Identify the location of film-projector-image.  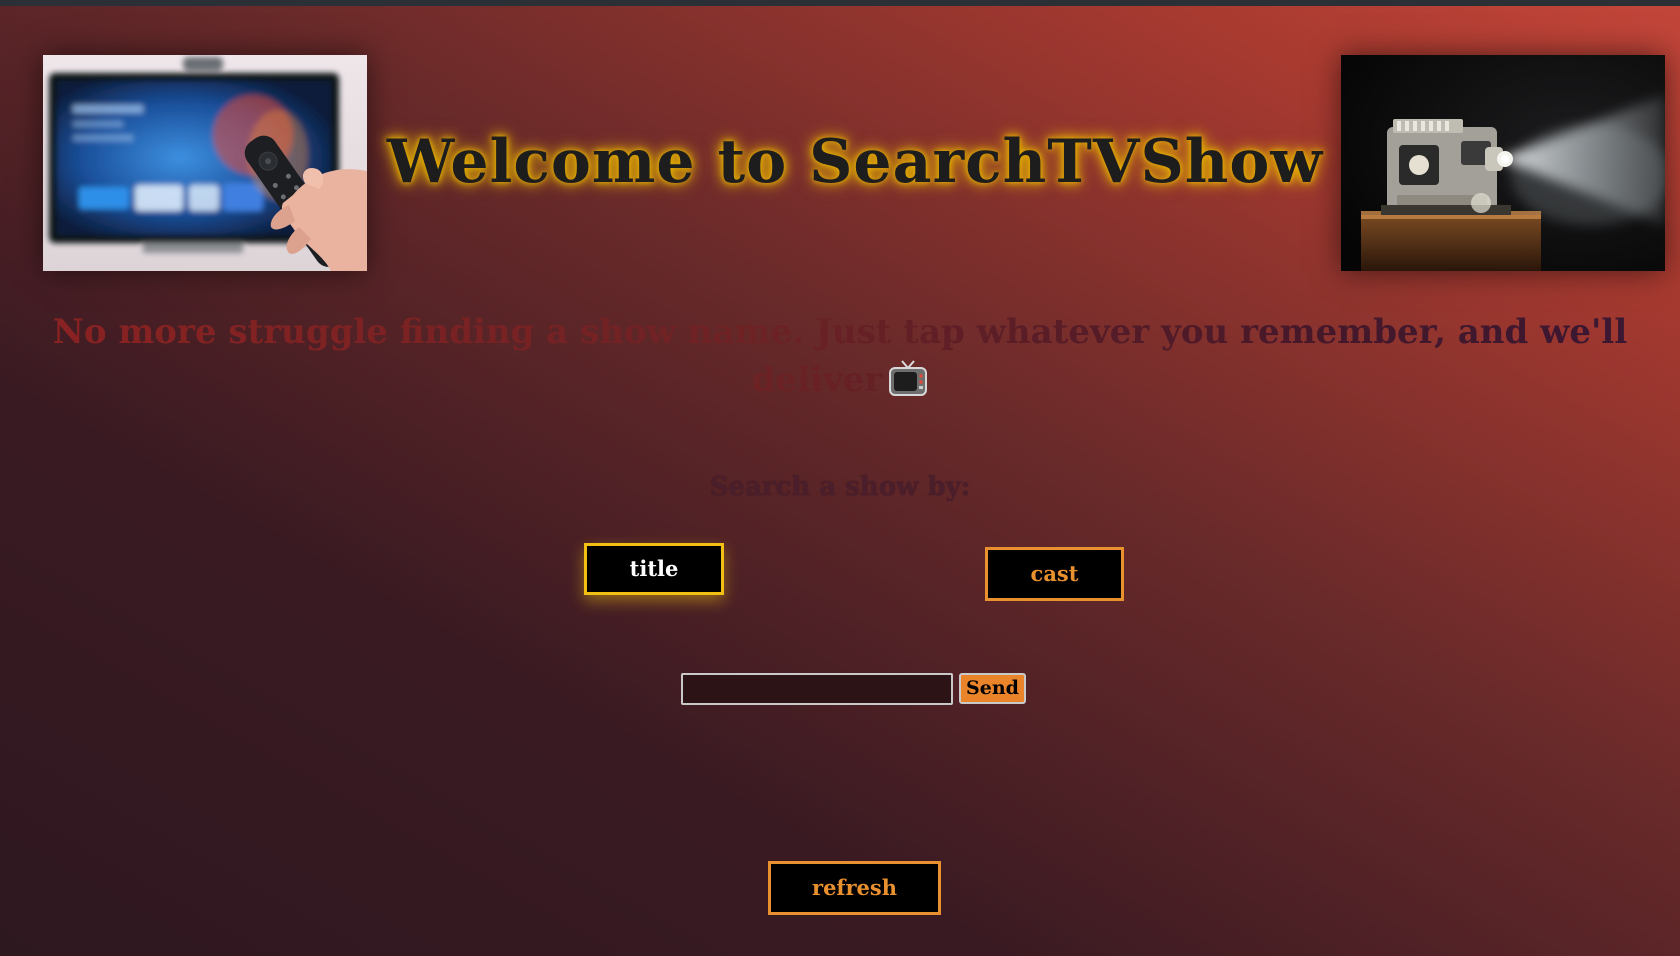
(1503, 163).